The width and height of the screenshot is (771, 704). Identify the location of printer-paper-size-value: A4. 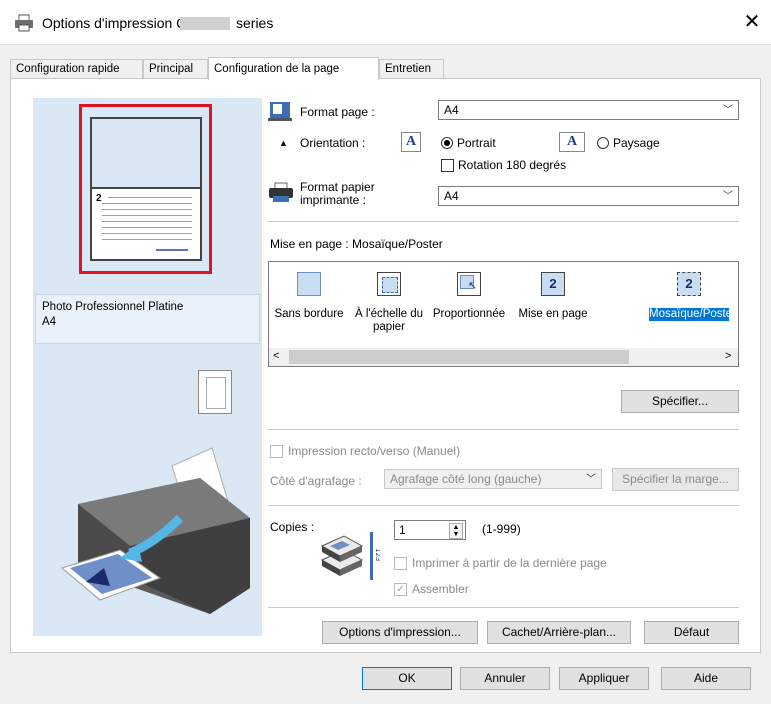
(451, 196).